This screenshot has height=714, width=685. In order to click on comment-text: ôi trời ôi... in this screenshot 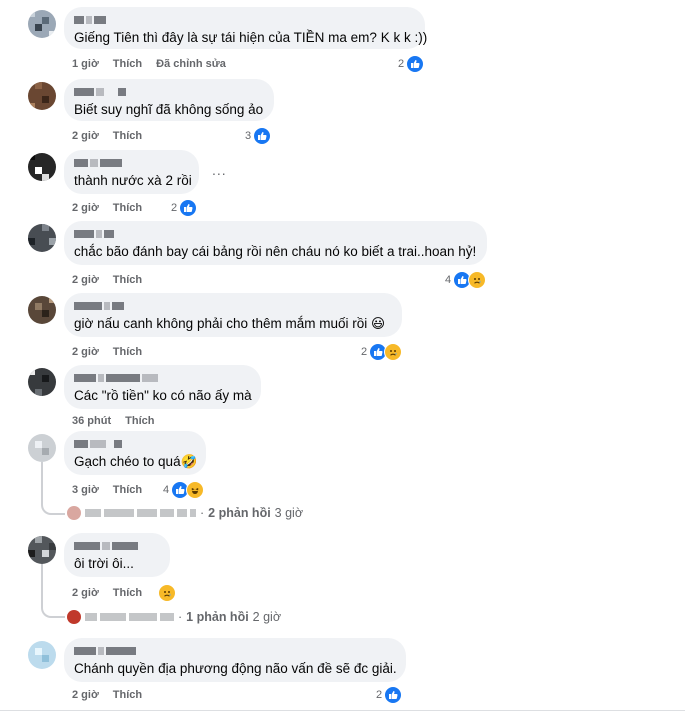, I will do `click(104, 563)`.